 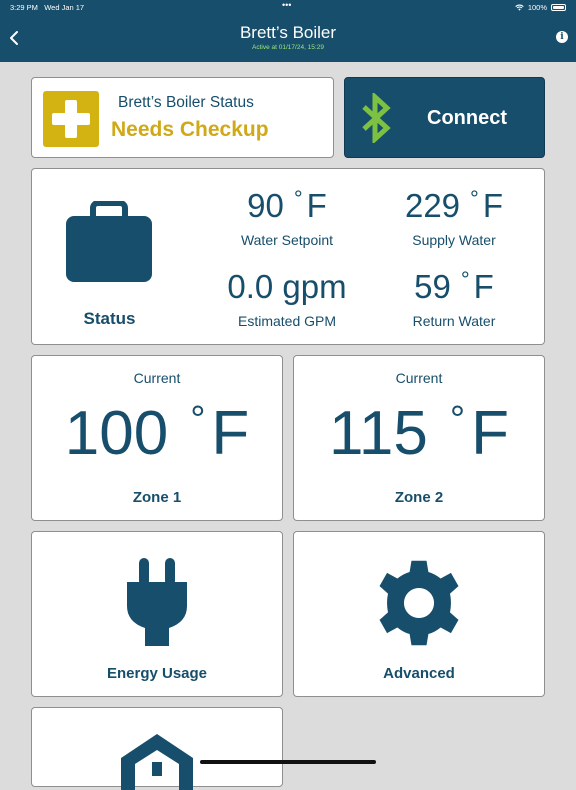 I want to click on return-water-metric: 59 ° F Return Water, so click(x=454, y=298).